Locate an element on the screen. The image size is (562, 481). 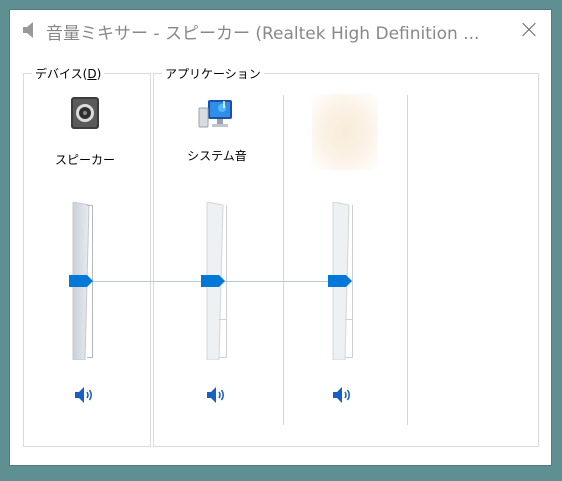
device-label-suffix: ) is located at coordinates (99, 74).